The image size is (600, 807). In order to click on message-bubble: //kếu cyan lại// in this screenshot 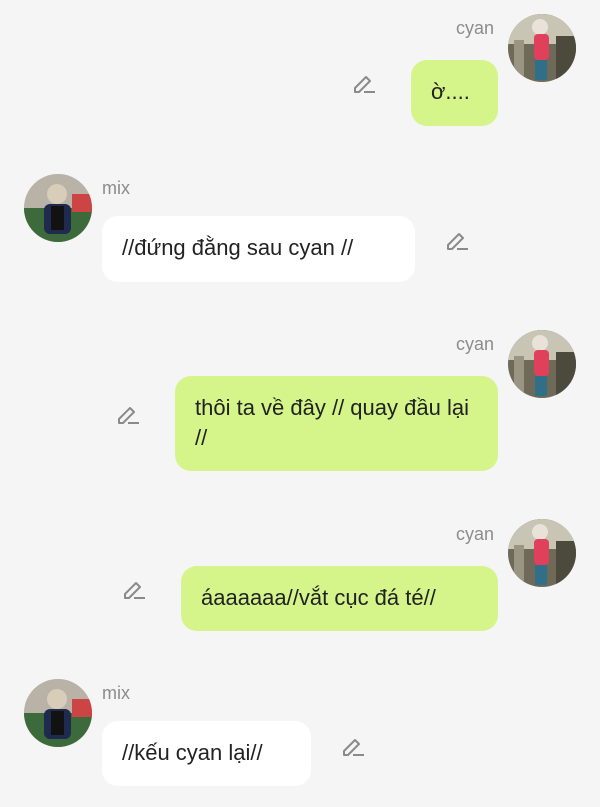, I will do `click(206, 753)`.